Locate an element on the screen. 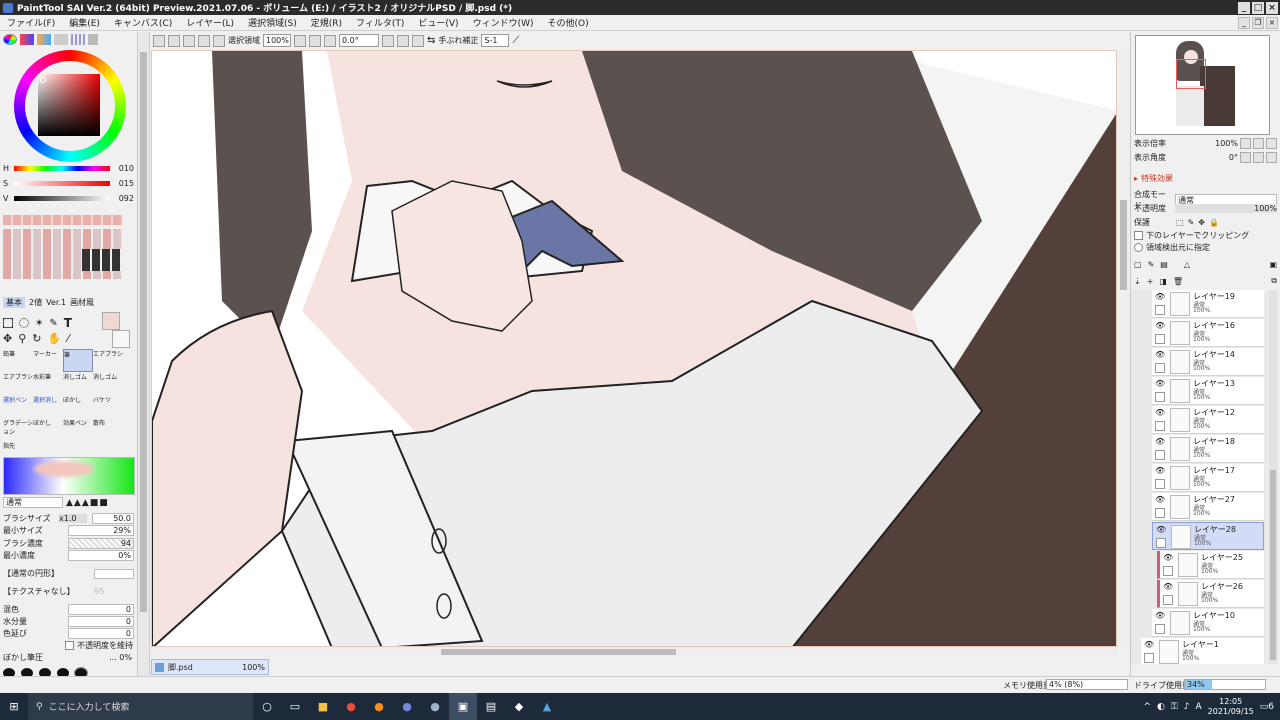 The width and height of the screenshot is (1280, 720). firefox-icon: ● is located at coordinates (379, 706).